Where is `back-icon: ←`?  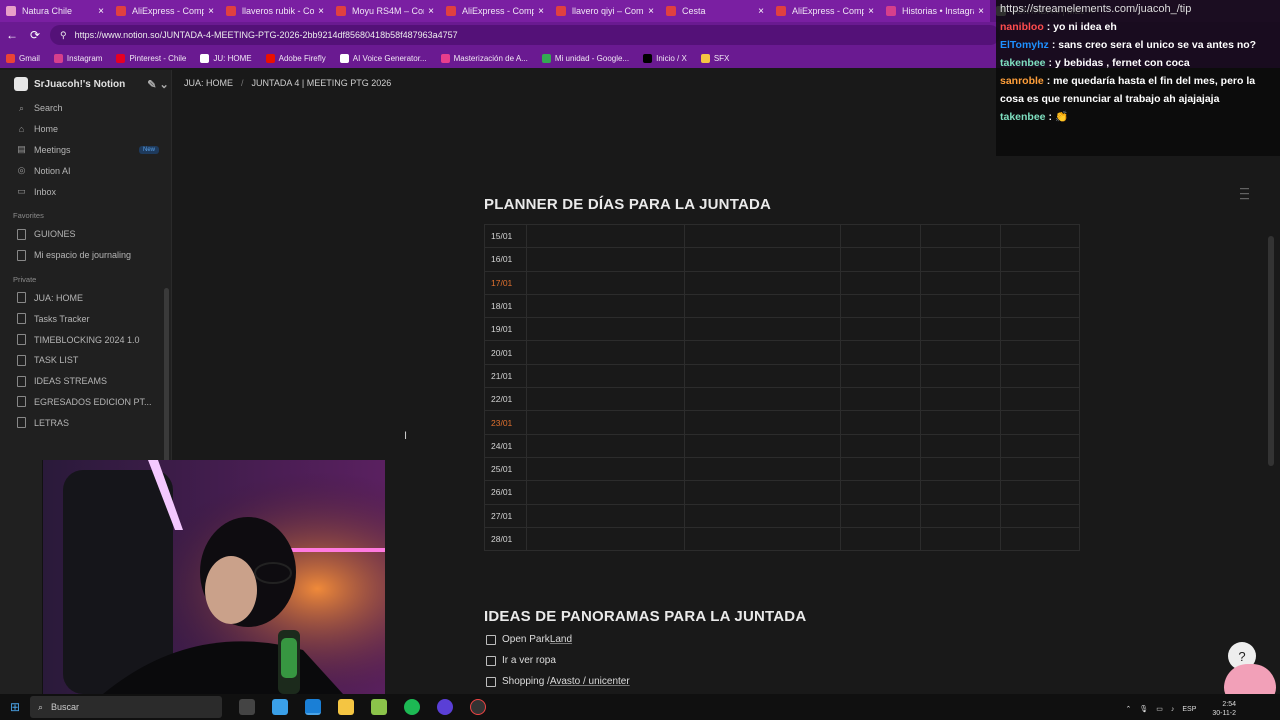 back-icon: ← is located at coordinates (12, 35).